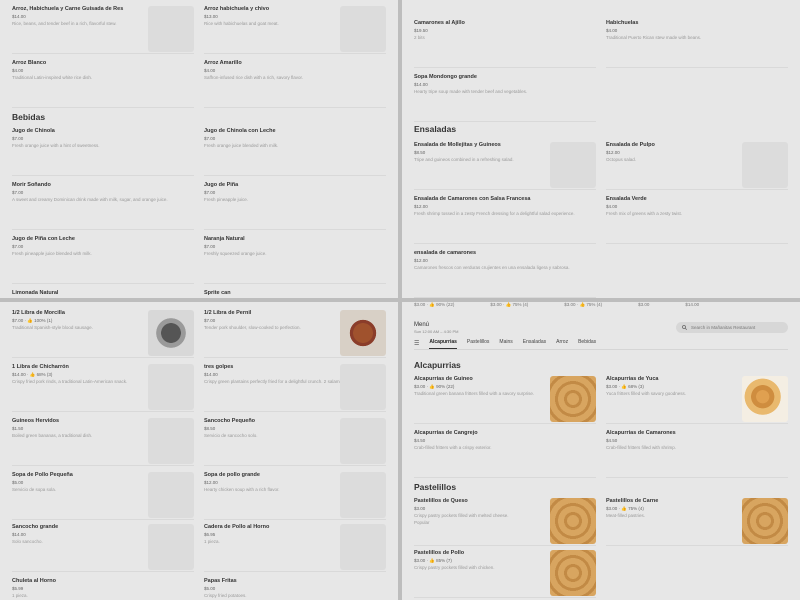  Describe the element at coordinates (52, 253) in the screenshot. I see `item-description: Fresh pineapple juice blended with milk.` at that location.